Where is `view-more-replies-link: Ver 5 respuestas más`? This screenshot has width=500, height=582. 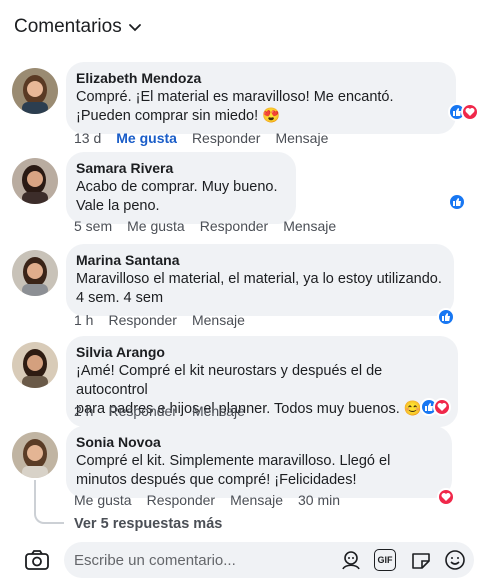
view-more-replies-link: Ver 5 respuestas más is located at coordinates (148, 524).